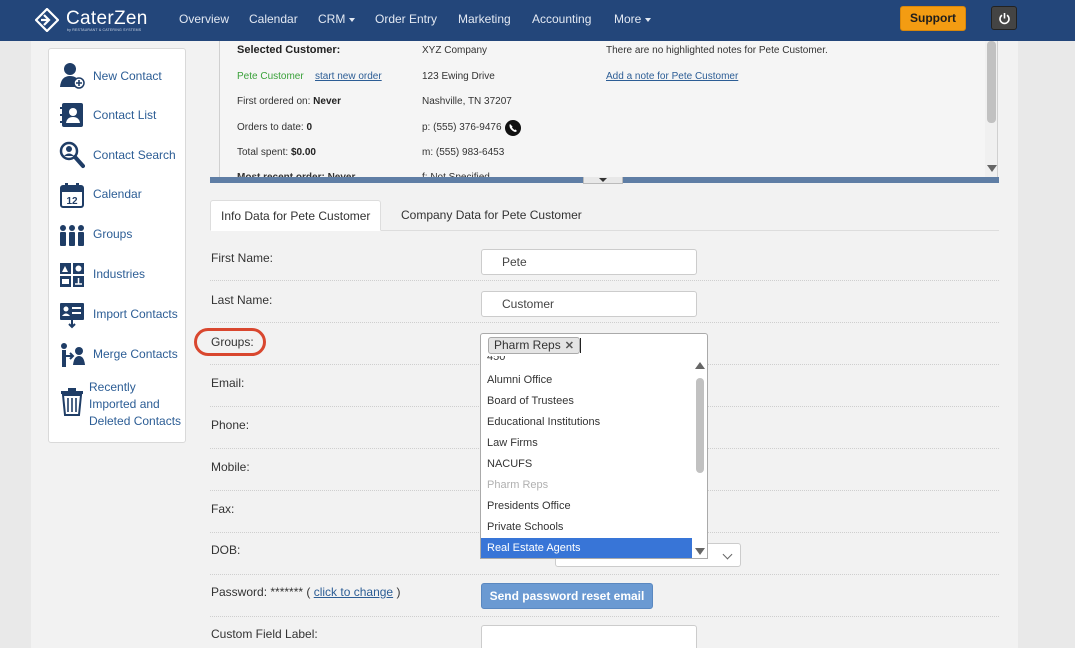  I want to click on group-tag: Pharm Reps ✕, so click(534, 345).